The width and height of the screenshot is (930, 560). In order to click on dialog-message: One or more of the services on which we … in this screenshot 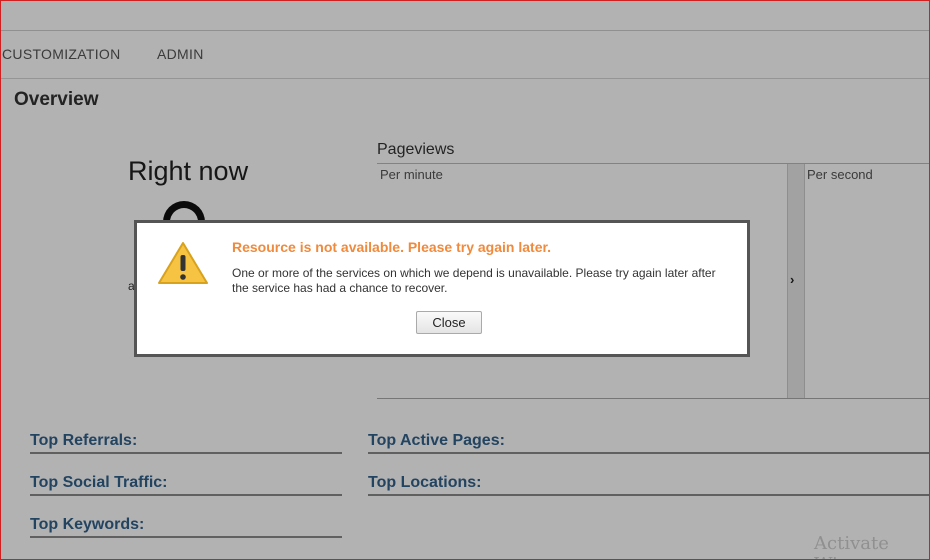, I will do `click(474, 280)`.